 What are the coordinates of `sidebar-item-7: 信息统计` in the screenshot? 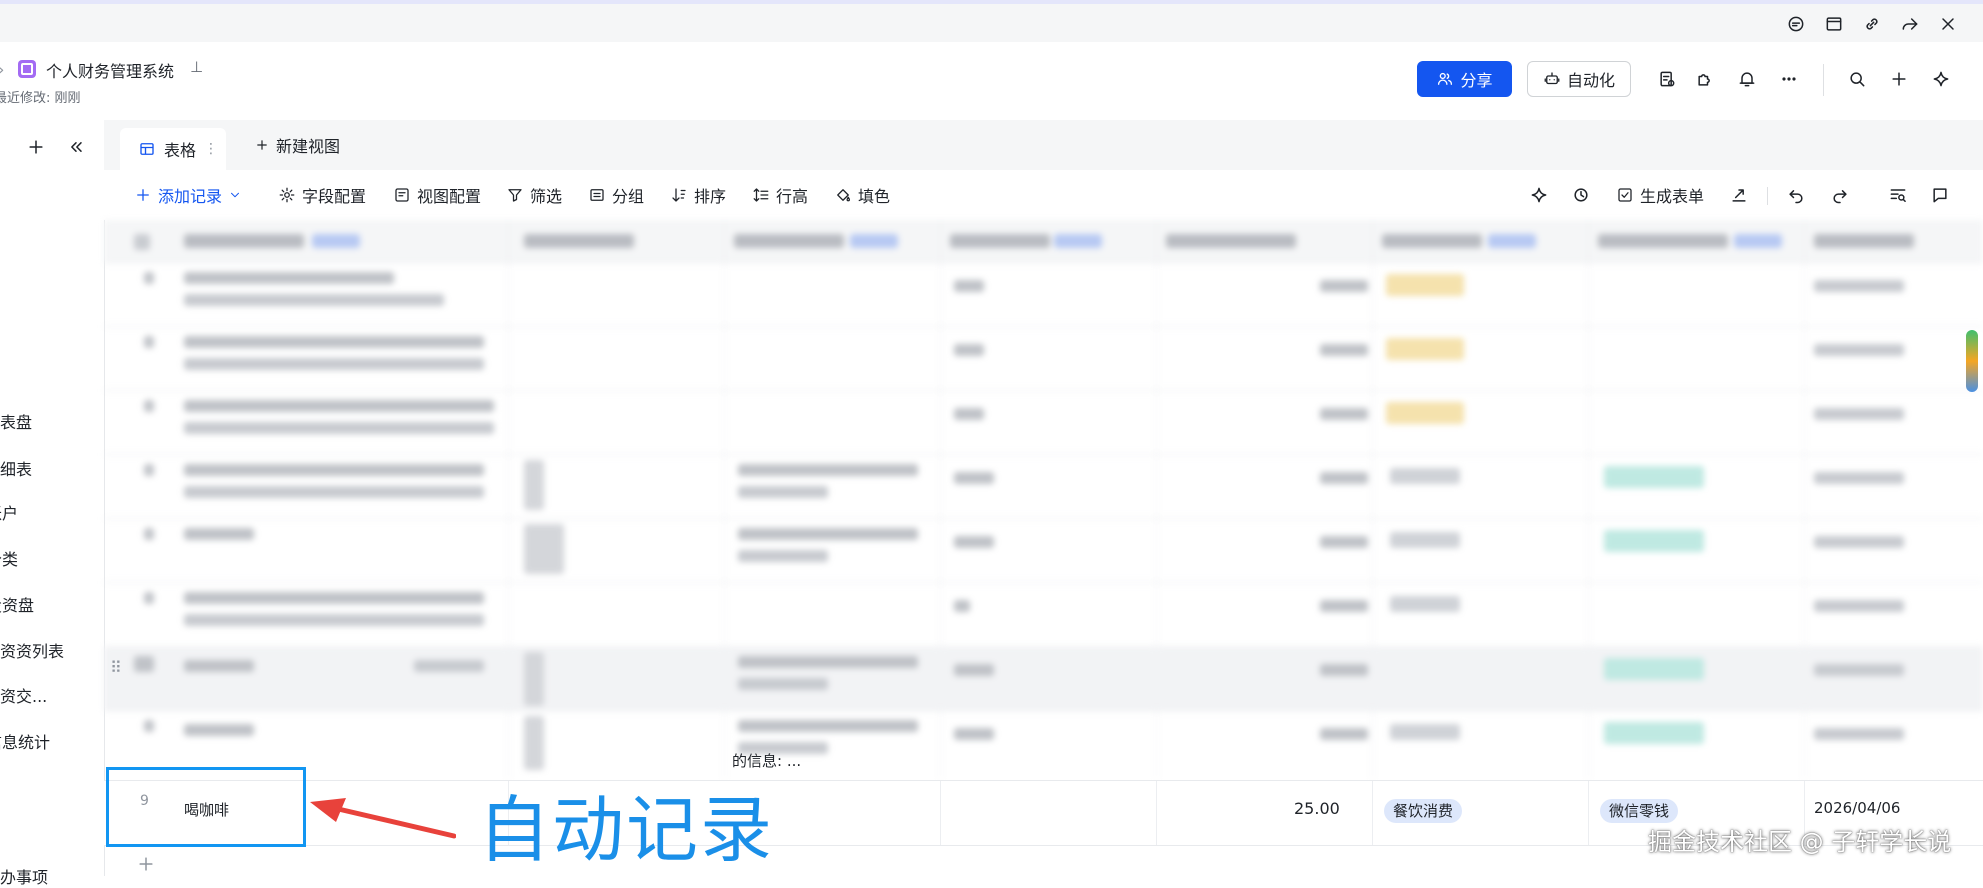 It's located at (25, 741).